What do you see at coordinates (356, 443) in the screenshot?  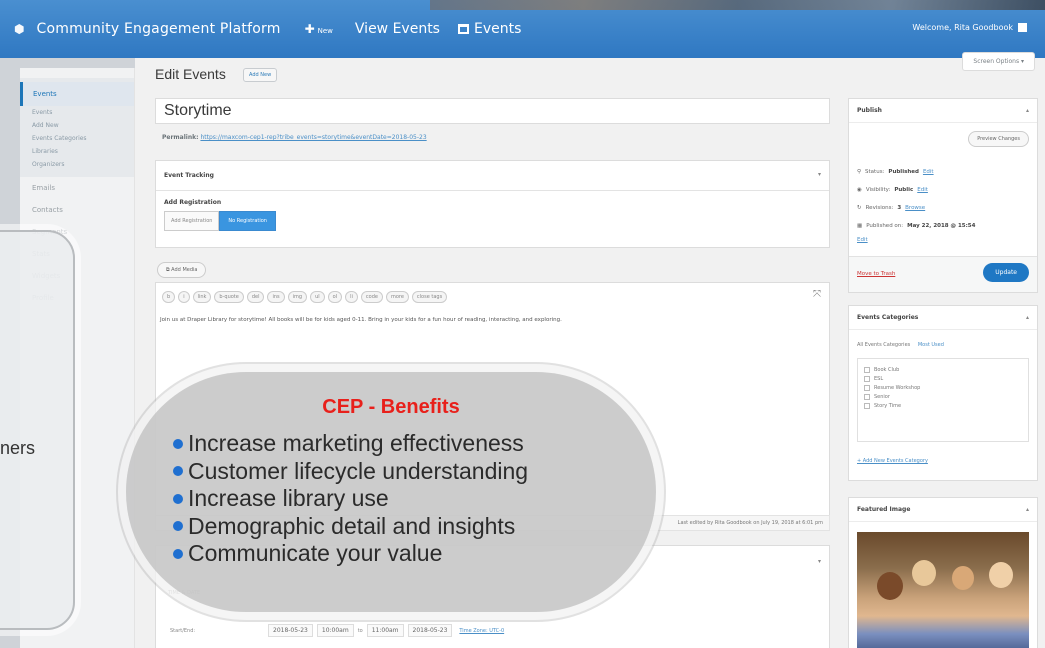 I see `benefit-text: Increase marketing effectiveness` at bounding box center [356, 443].